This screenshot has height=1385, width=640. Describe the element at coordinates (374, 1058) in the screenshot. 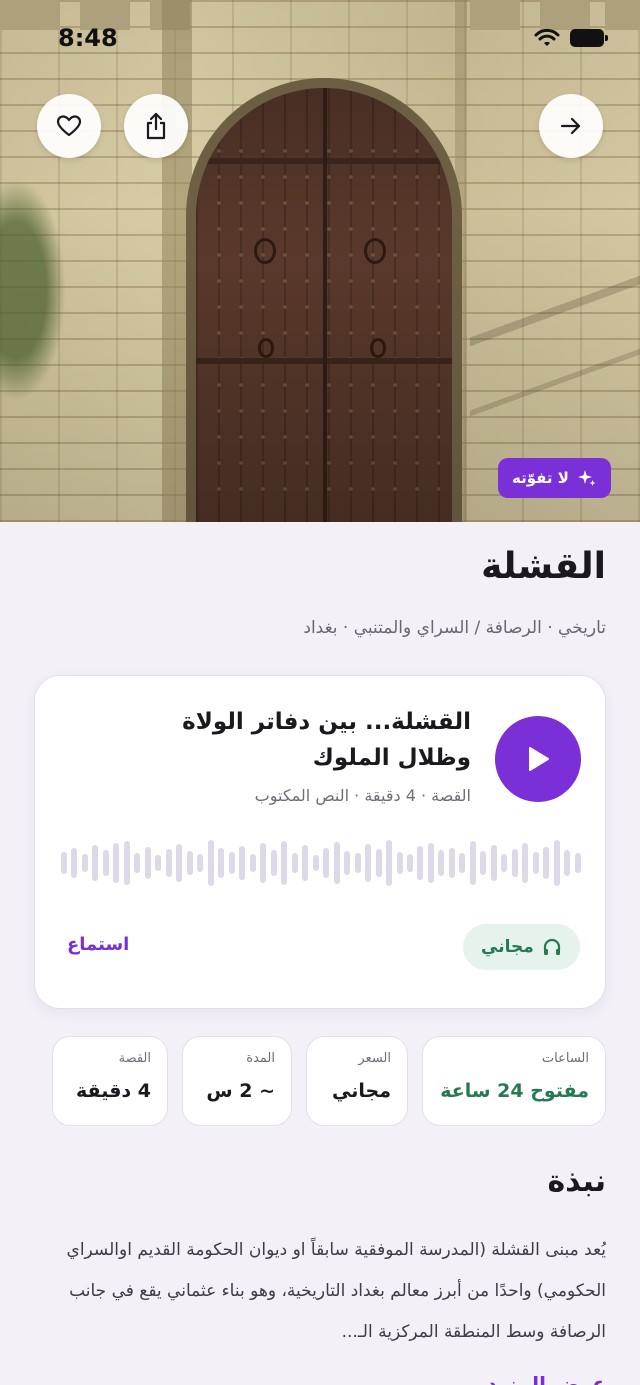

I see `price-label: السعر` at that location.